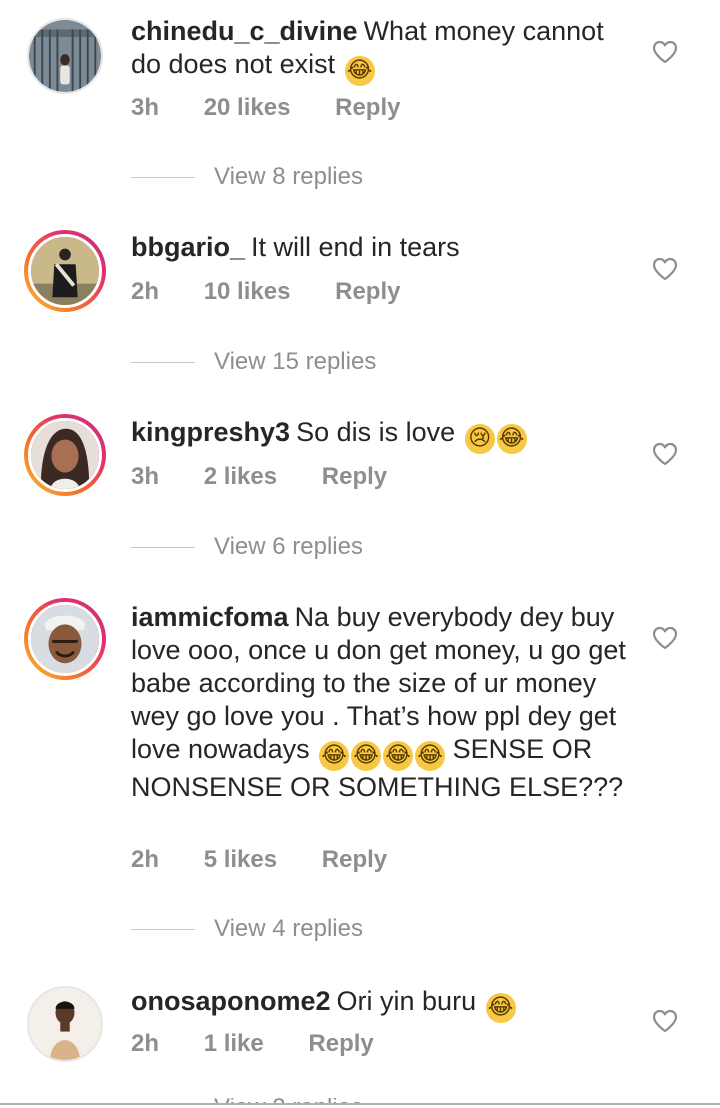 The height and width of the screenshot is (1108, 720). I want to click on comment-meta: 3h 20 likes Reply, so click(284, 108).